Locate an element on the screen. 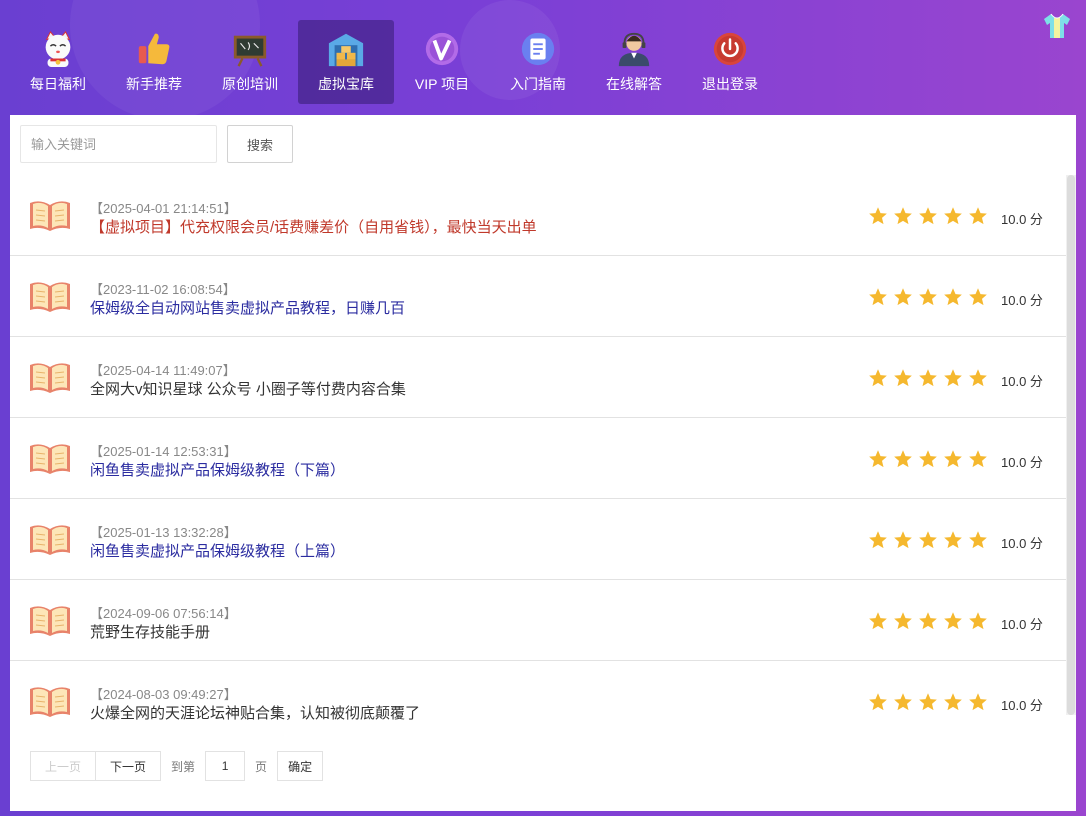 The height and width of the screenshot is (816, 1086). nav-item-vip-project: VIP 项目 is located at coordinates (442, 62).